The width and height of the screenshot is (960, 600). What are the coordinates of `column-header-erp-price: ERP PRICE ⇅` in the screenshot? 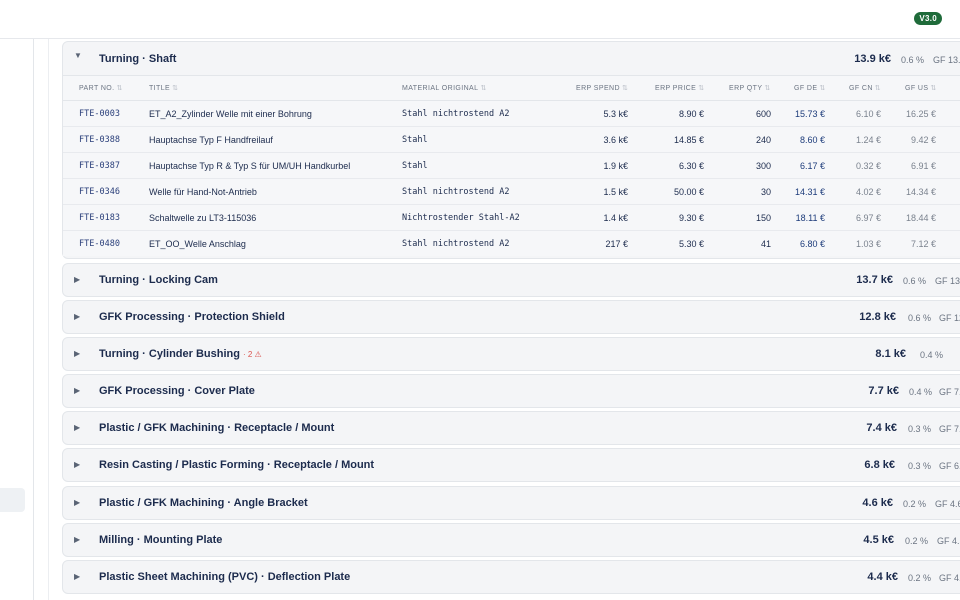 It's located at (679, 88).